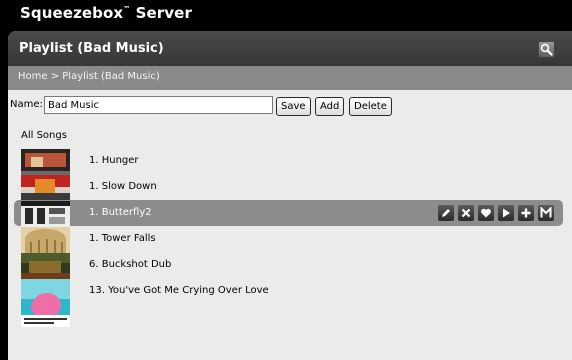  What do you see at coordinates (290, 265) in the screenshot?
I see `song-row: 6. Buckshot Dub` at bounding box center [290, 265].